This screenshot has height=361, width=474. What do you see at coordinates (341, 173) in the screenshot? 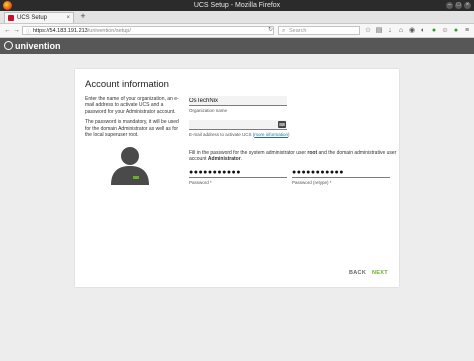
I see `password-retype-input` at bounding box center [341, 173].